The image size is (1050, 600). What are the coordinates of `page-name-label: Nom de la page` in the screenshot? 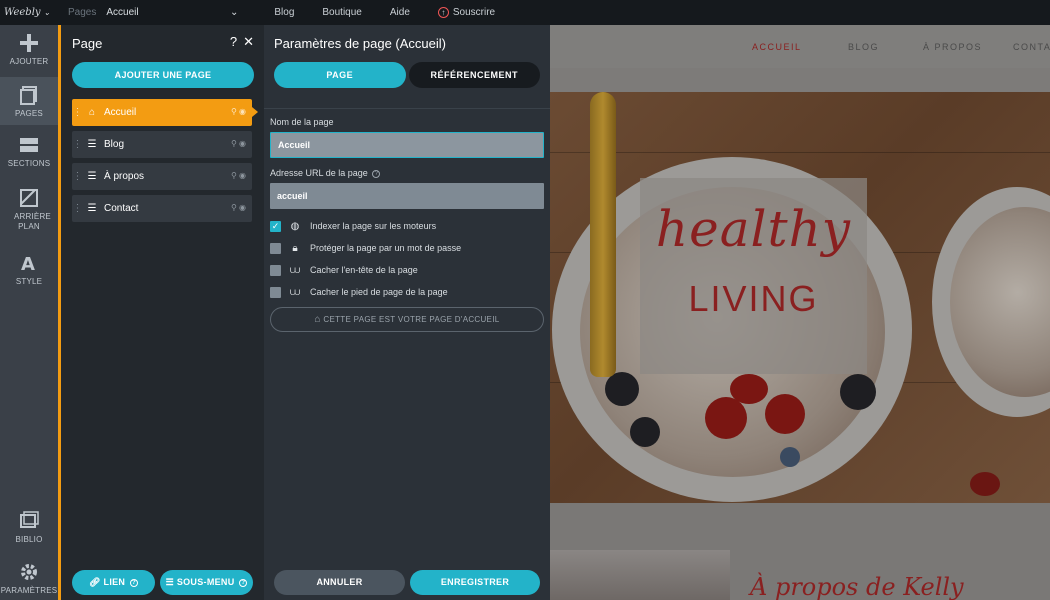 It's located at (302, 122).